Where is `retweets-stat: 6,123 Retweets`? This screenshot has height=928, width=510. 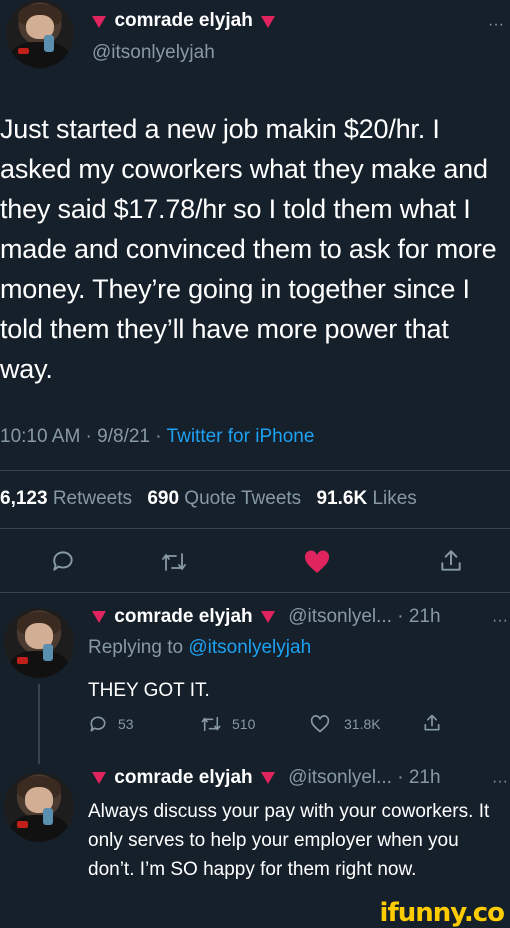 retweets-stat: 6,123 Retweets is located at coordinates (66, 498).